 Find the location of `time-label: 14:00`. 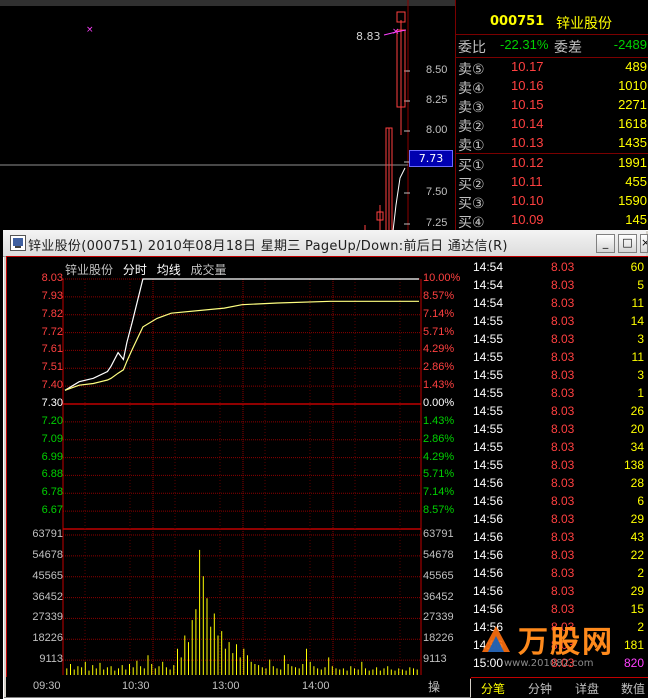

time-label: 14:00 is located at coordinates (316, 686).